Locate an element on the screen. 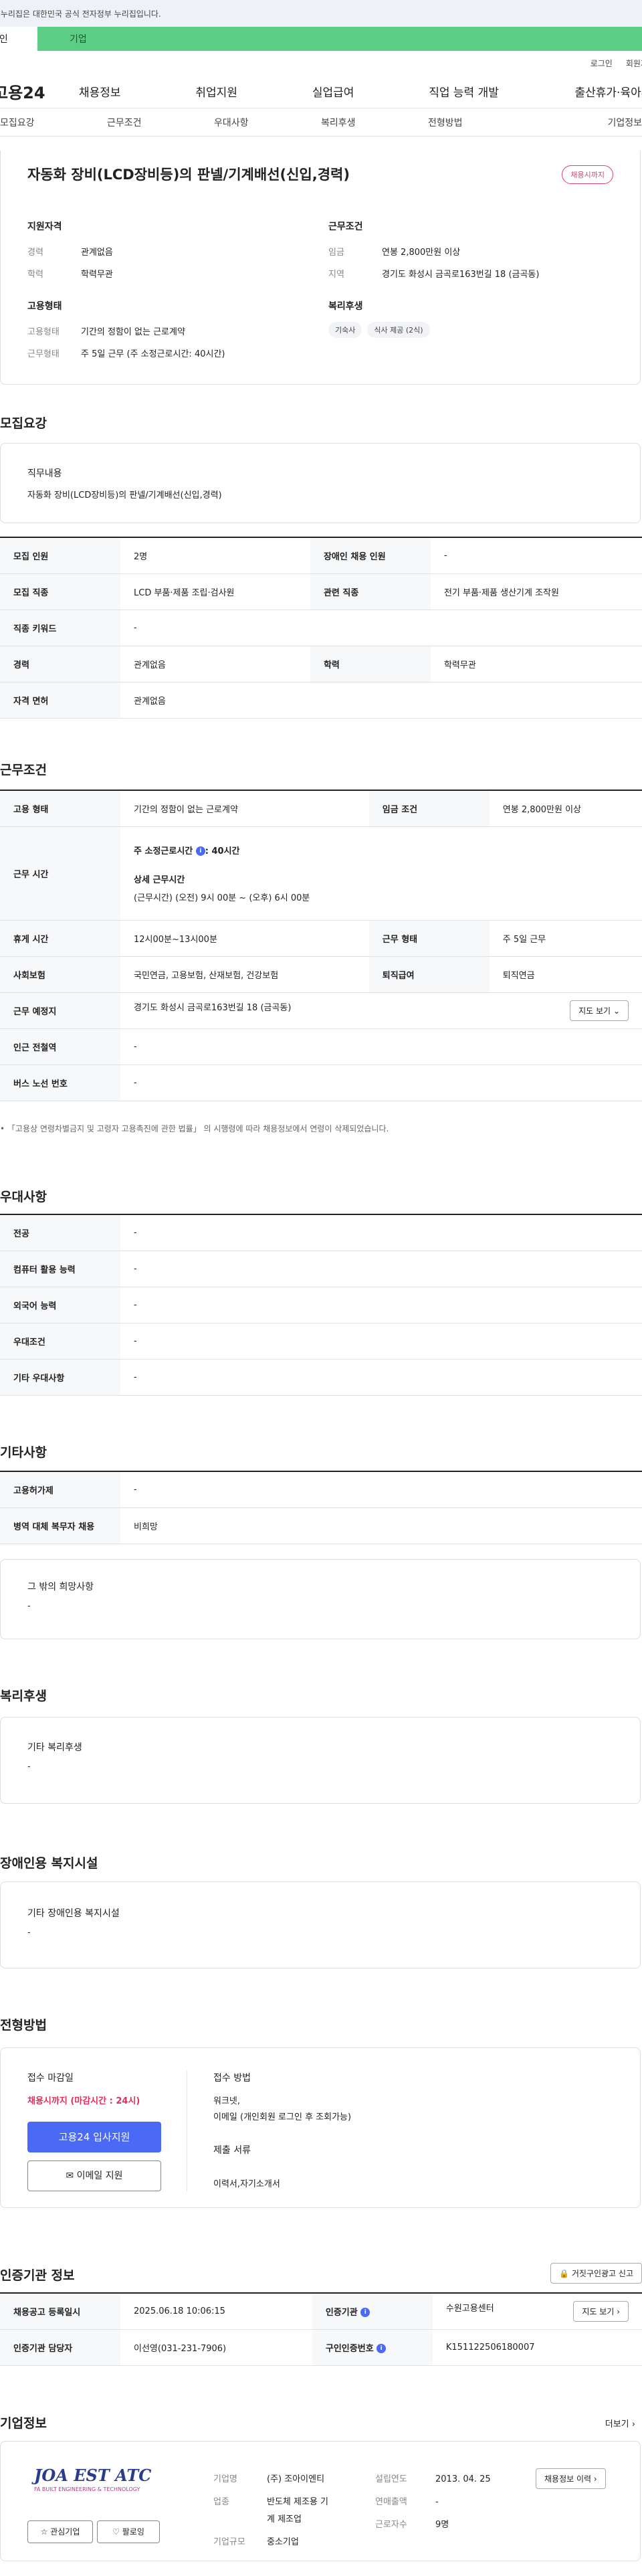  gnb-training: 직업 능력 개발 is located at coordinates (487, 91).